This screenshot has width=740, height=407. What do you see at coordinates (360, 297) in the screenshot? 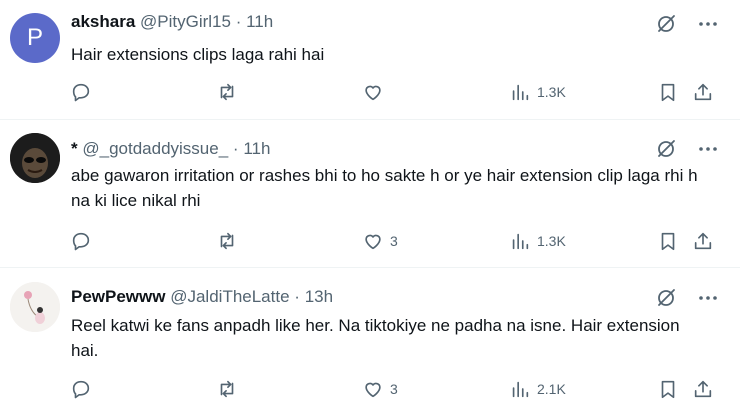
I see `tweet-header: PewPewww @JaldiTheLatte · 13h` at bounding box center [360, 297].